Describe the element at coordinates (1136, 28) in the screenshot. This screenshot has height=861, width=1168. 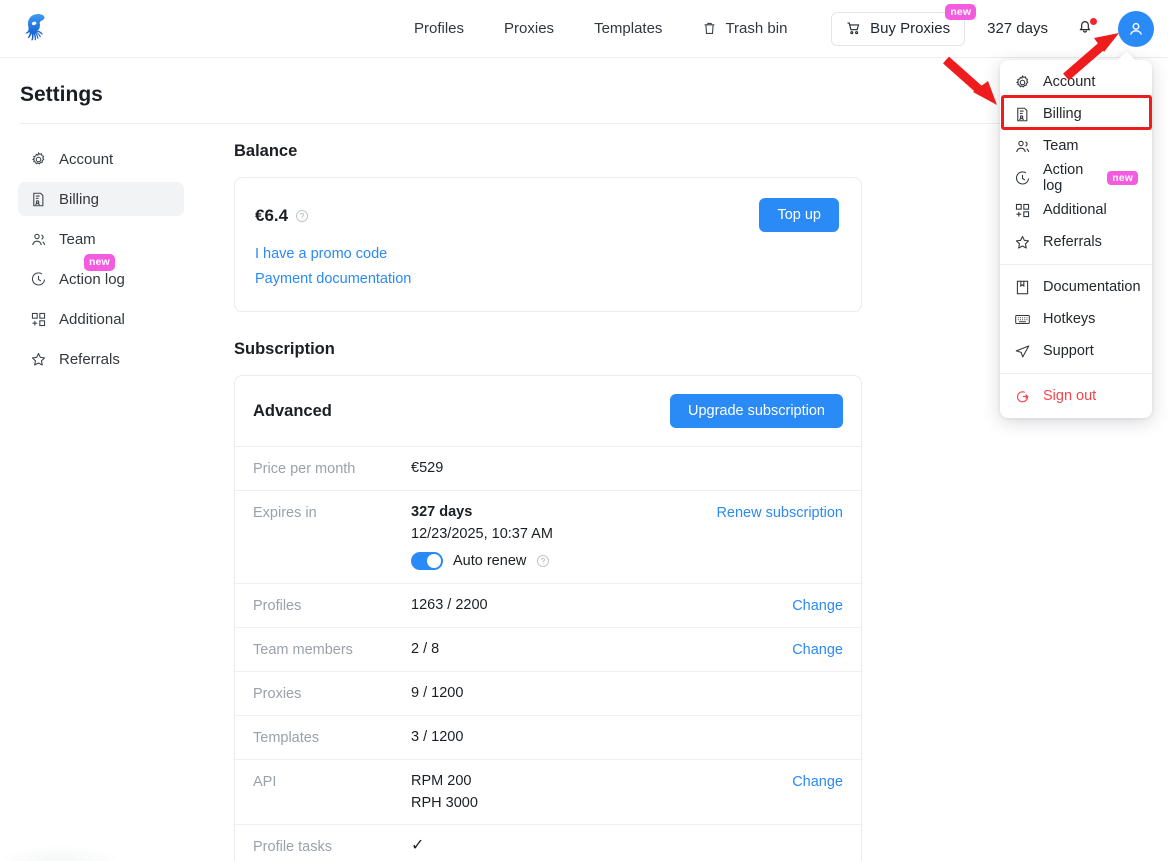
I see `user-avatar-icon` at that location.